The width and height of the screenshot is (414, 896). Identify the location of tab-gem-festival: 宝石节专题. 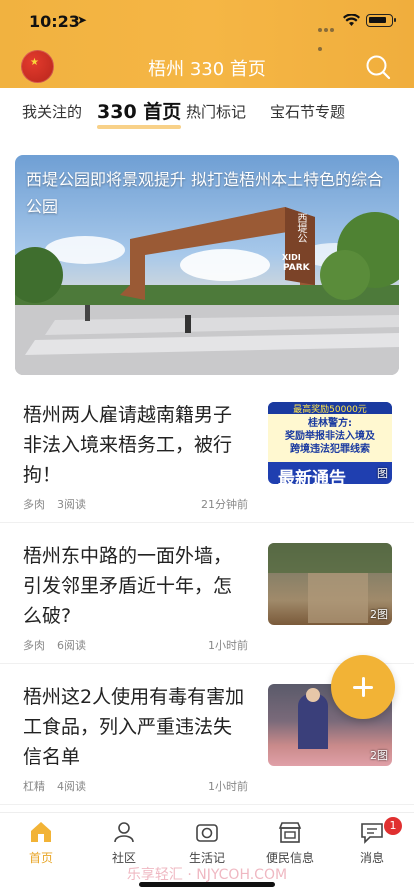
(307, 111).